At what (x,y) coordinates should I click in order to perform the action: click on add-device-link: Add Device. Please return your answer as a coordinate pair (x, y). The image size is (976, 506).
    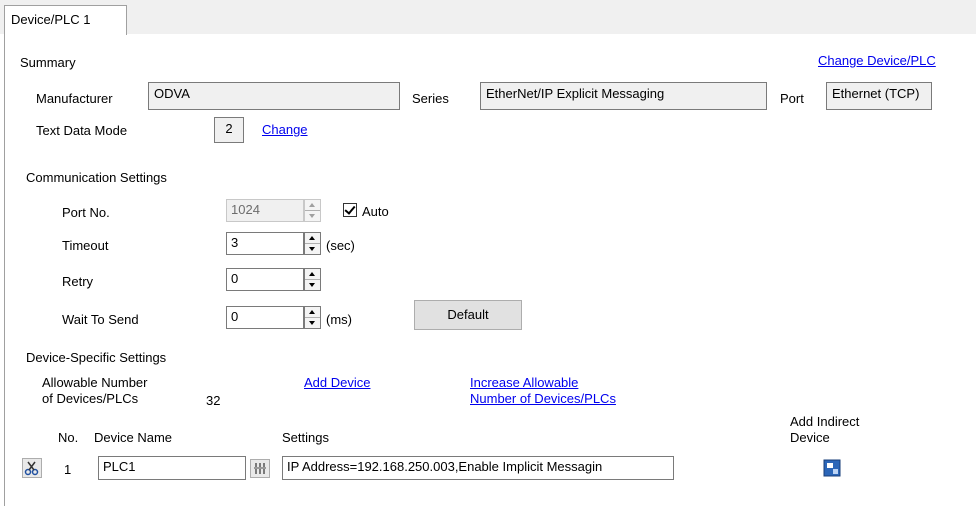
    Looking at the image, I should click on (337, 382).